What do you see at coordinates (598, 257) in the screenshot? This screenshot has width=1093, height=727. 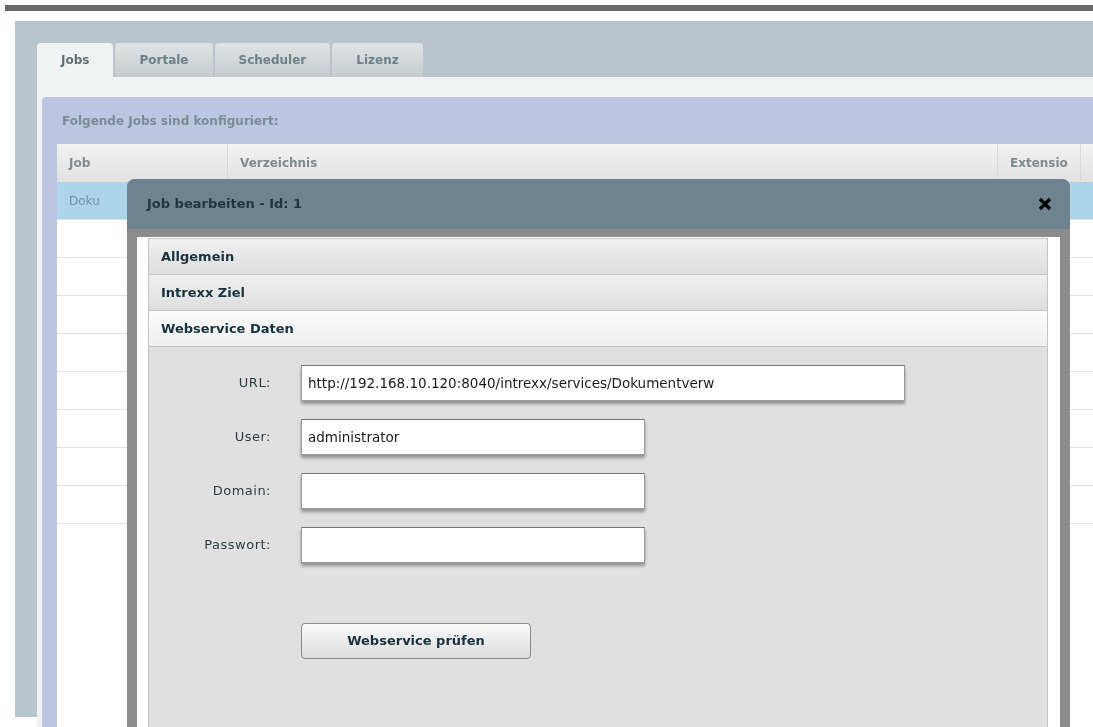 I see `accordion-header: Allgemein` at bounding box center [598, 257].